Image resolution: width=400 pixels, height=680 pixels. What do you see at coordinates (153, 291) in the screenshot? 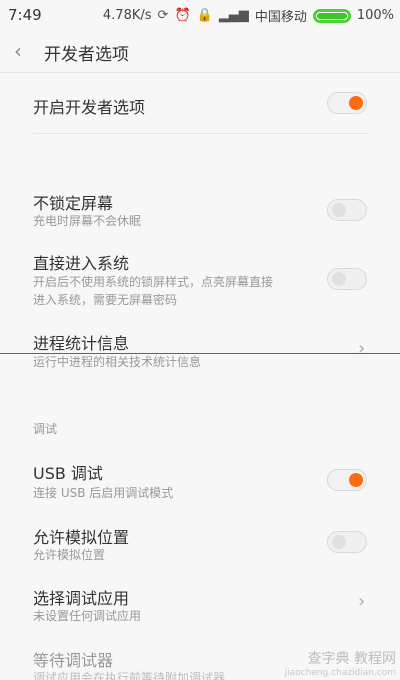
I see `direct-boot-sub: 开启后不使用系统的锁屏样式，点亮屏幕直接进入系统，需要无屏幕密码` at bounding box center [153, 291].